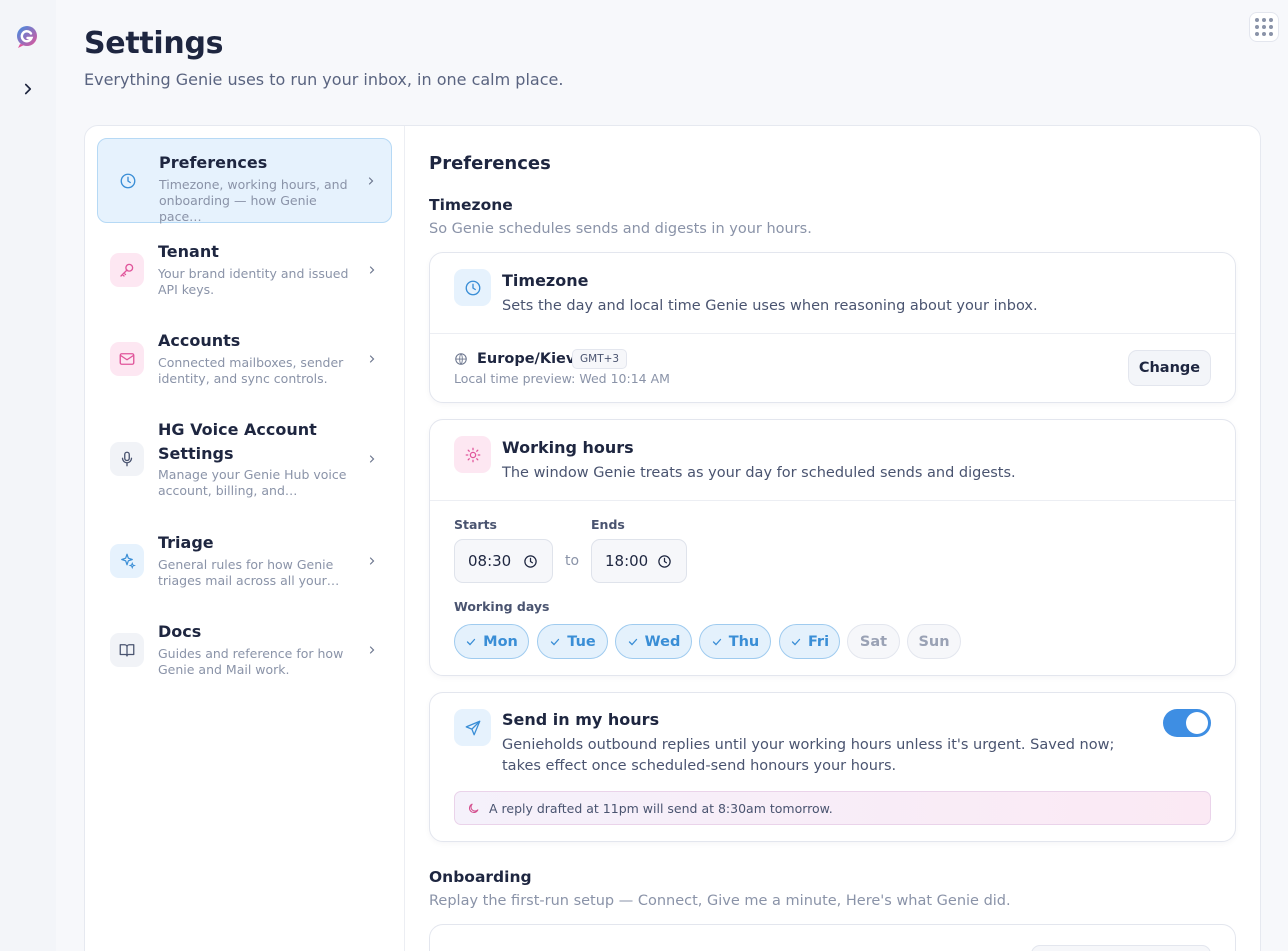 This screenshot has height=951, width=1288. I want to click on day-chip-mon: Mon, so click(491, 641).